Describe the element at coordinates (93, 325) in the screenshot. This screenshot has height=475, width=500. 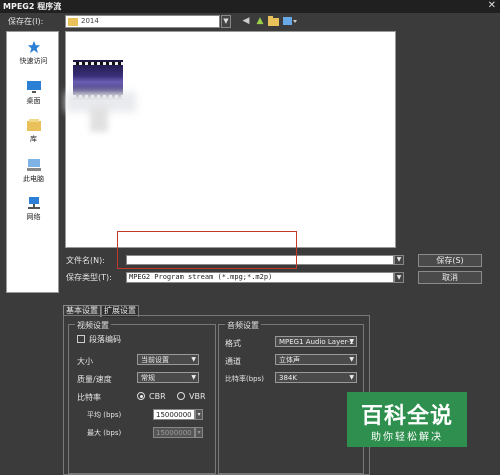
I see `video-group-title: 视频设置` at that location.